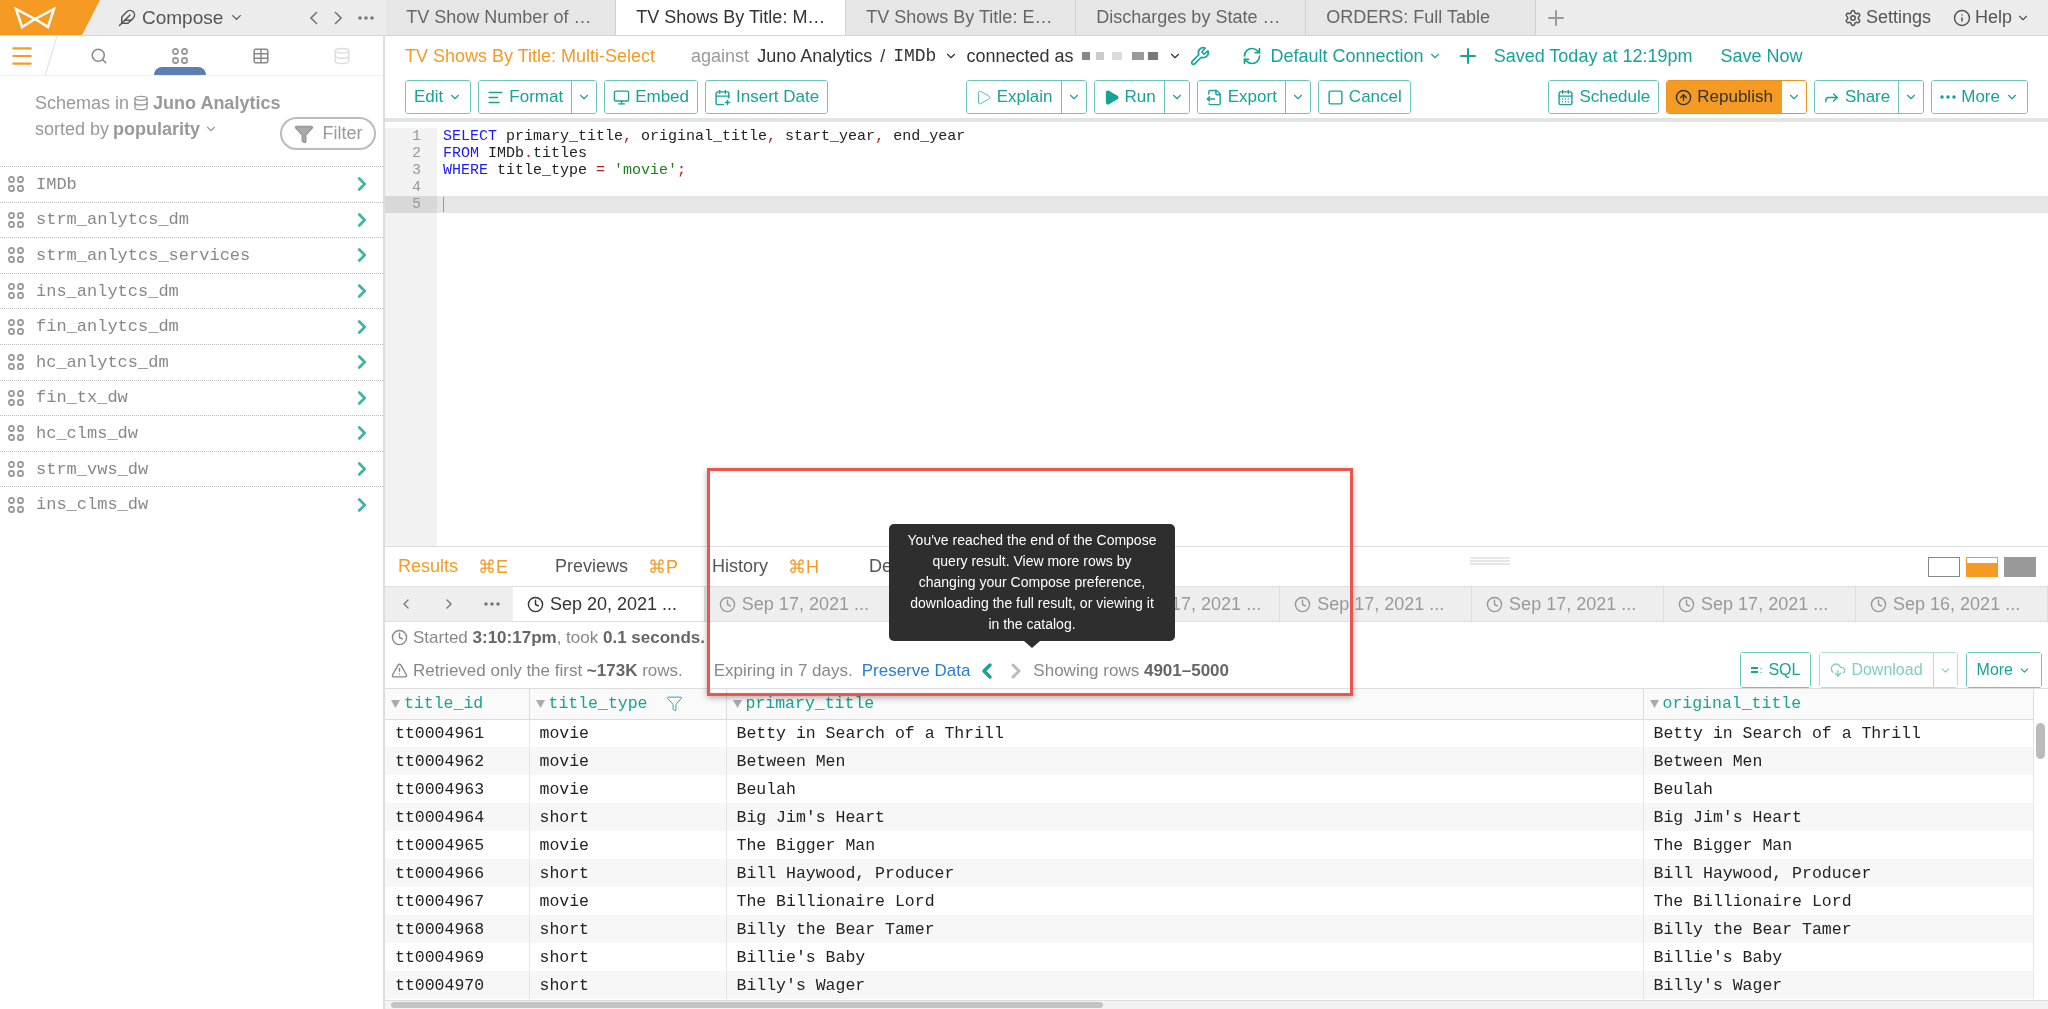 This screenshot has width=2048, height=1009. Describe the element at coordinates (314, 17) in the screenshot. I see `chevron-left-icon` at that location.